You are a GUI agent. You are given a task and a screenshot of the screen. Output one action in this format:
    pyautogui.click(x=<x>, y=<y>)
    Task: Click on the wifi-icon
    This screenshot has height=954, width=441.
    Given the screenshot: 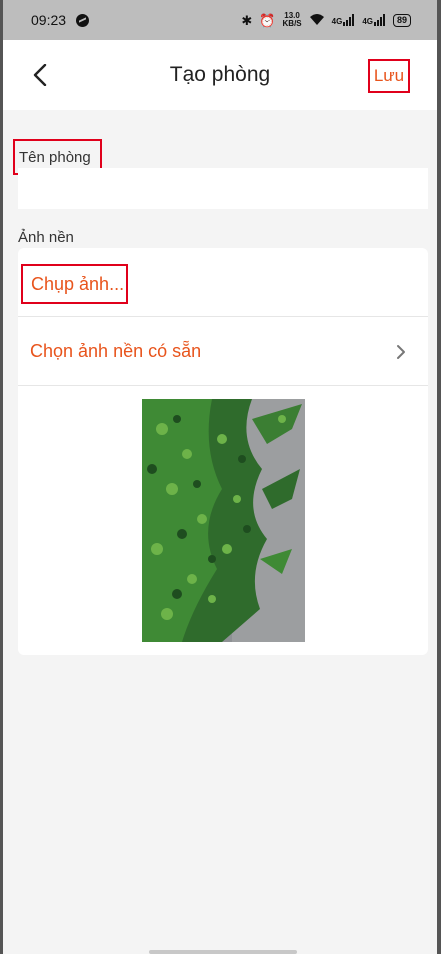 What is the action you would take?
    pyautogui.click(x=317, y=20)
    